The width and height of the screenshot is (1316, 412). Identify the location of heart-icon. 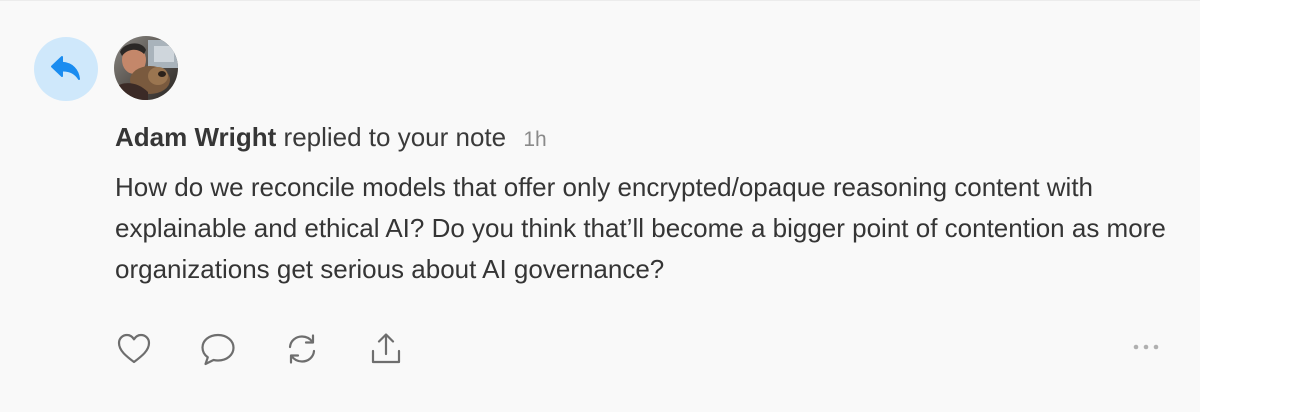
(134, 349).